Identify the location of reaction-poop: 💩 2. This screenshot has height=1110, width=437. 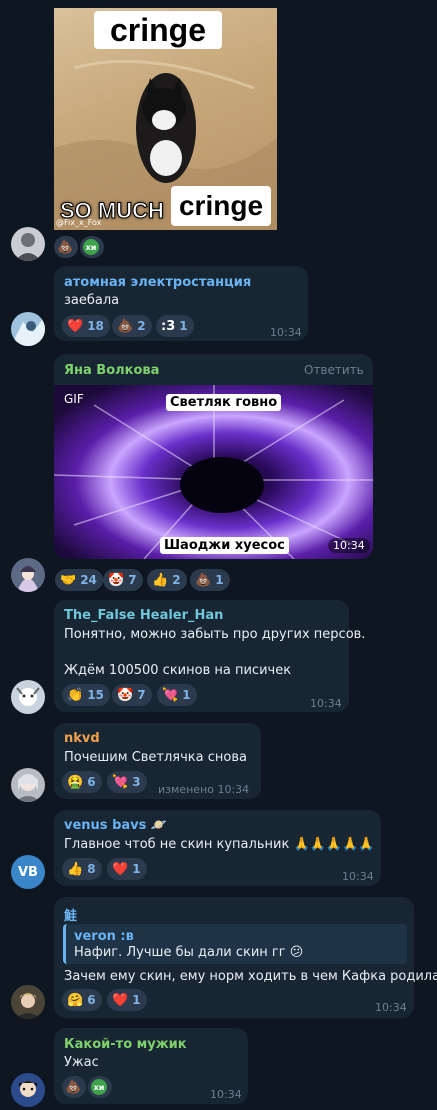
(132, 326).